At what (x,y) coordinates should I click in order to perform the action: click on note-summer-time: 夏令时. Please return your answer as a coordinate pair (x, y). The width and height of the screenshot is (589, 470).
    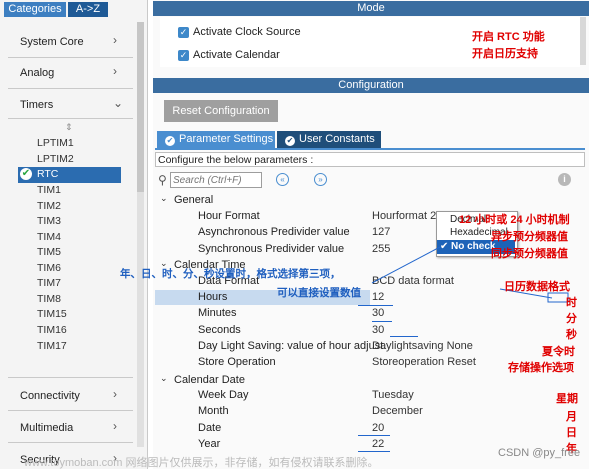
    Looking at the image, I should click on (558, 352).